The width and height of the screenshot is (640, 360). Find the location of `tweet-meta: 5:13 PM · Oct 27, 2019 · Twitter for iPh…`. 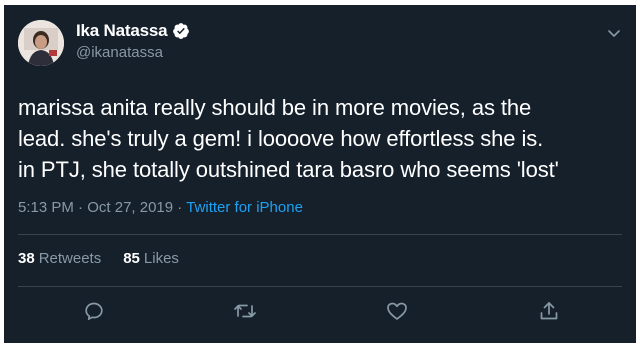

tweet-meta: 5:13 PM · Oct 27, 2019 · Twitter for iPh… is located at coordinates (160, 207).